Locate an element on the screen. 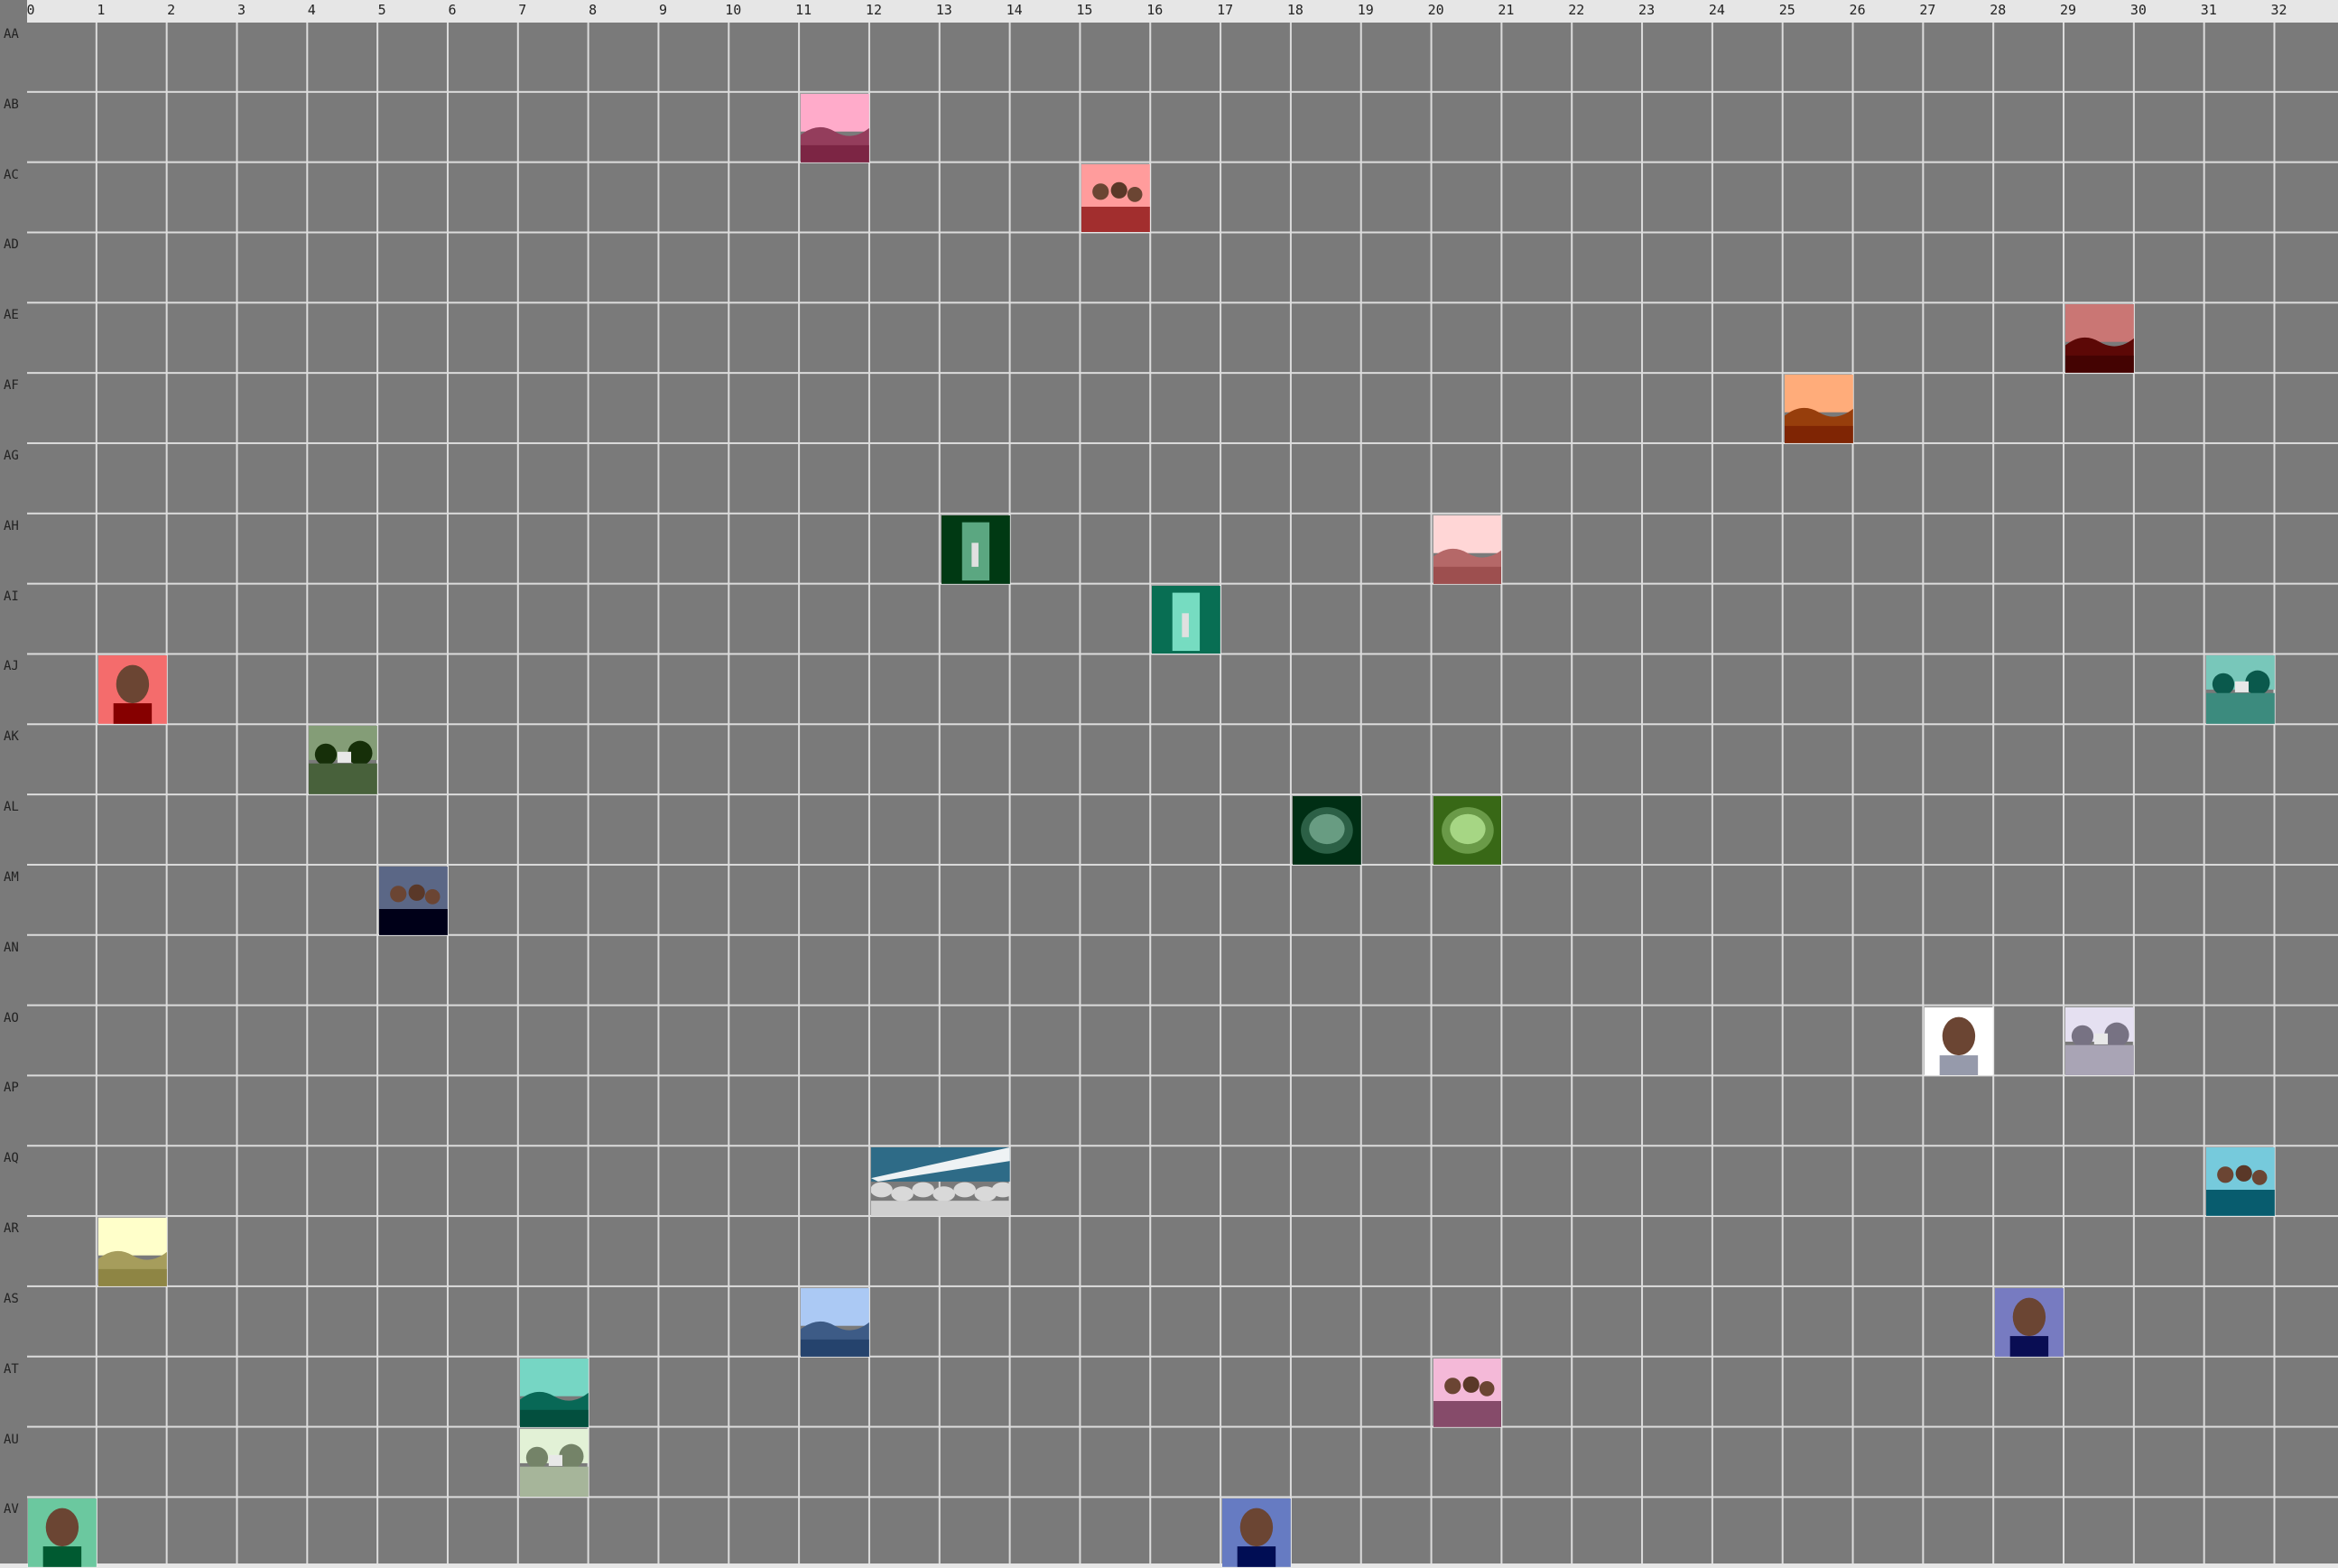 The image size is (2338, 1568). image-thumbnail-rocks-sky is located at coordinates (940, 1182).